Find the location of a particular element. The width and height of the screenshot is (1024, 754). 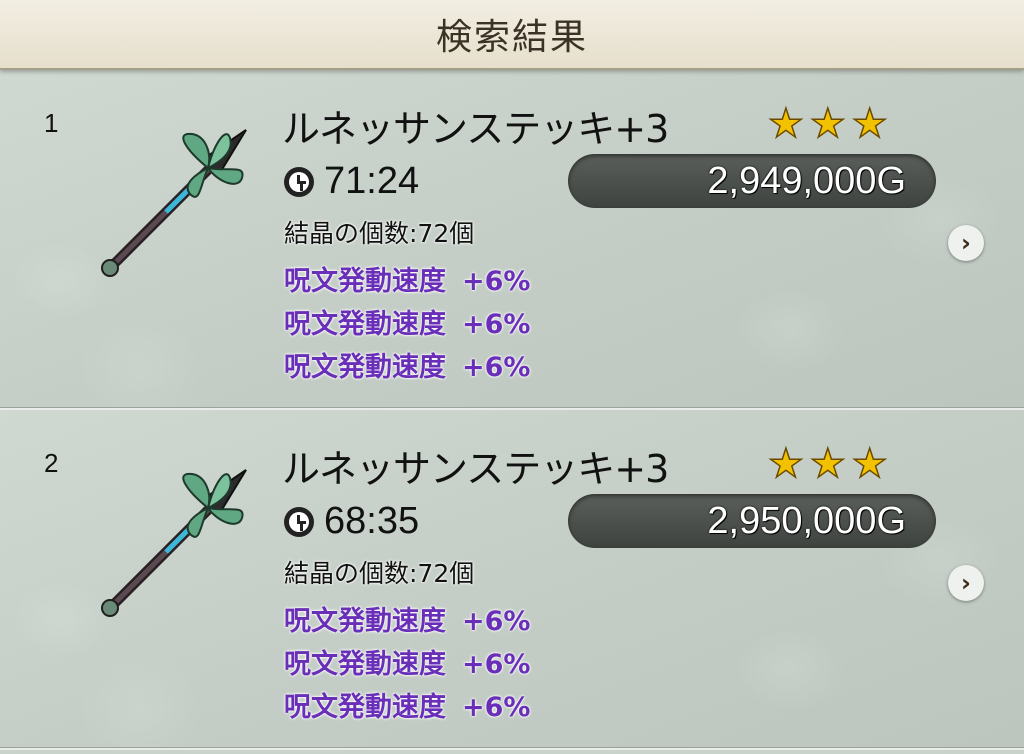

time-left-value: 68:35 is located at coordinates (372, 521).